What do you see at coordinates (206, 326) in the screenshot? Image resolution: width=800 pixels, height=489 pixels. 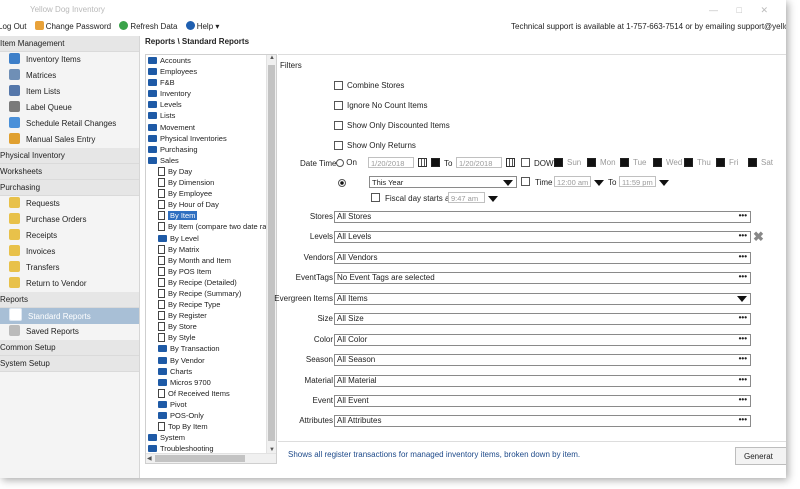 I see `tree-node: By Store` at bounding box center [206, 326].